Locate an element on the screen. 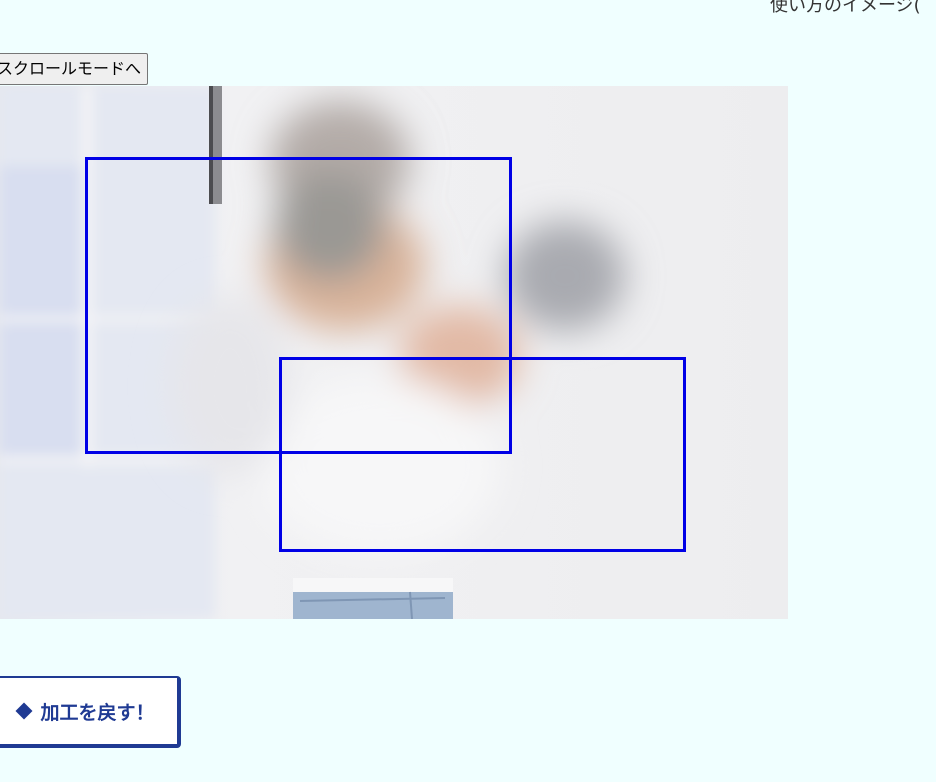 The image size is (936, 782). undo-edit-button: 加工を戻す！ is located at coordinates (90, 712).